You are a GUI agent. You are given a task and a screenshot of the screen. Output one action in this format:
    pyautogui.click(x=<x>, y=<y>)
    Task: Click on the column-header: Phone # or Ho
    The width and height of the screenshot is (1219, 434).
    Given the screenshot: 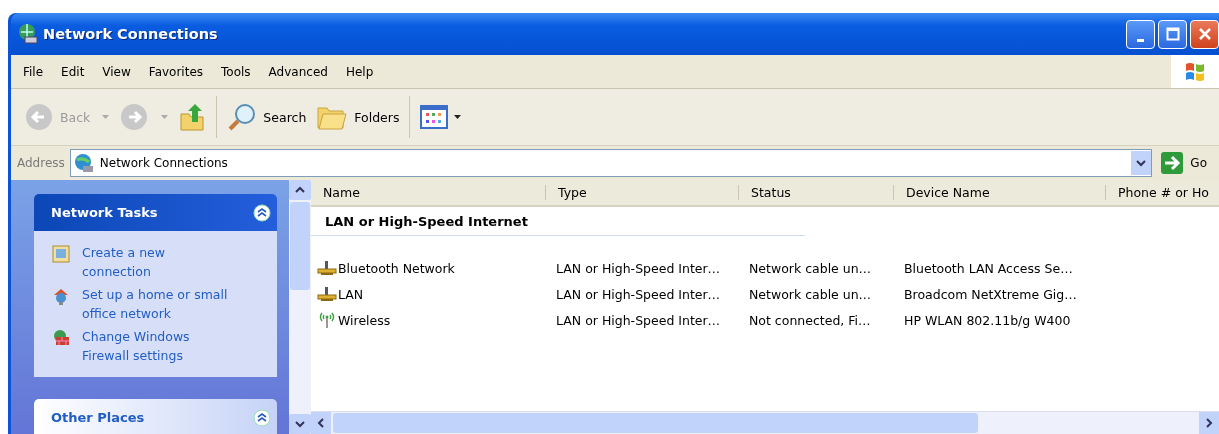 What is the action you would take?
    pyautogui.click(x=1162, y=192)
    